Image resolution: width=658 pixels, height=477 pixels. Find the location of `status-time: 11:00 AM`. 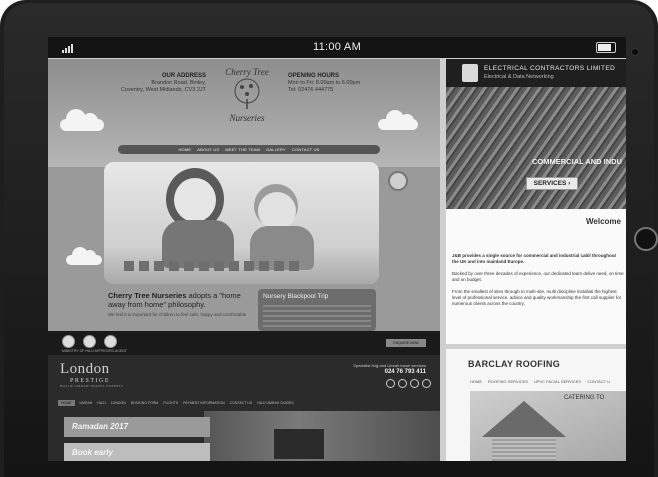

status-time: 11:00 AM is located at coordinates (337, 47).